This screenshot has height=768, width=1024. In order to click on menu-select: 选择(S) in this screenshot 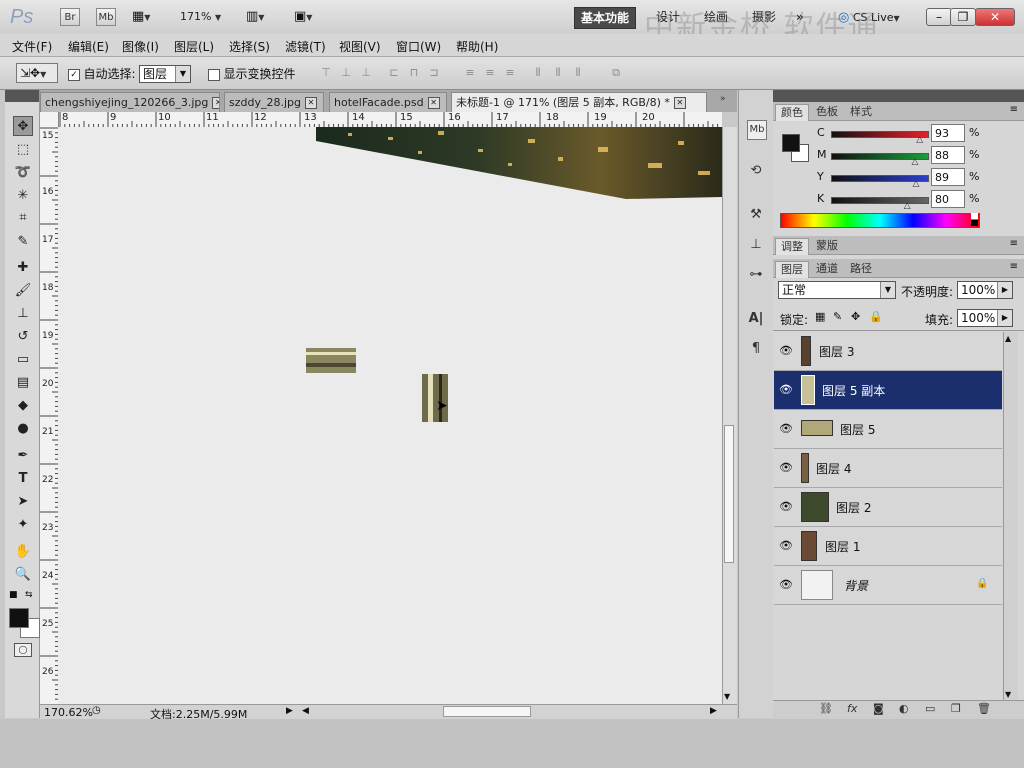, I will do `click(249, 46)`.